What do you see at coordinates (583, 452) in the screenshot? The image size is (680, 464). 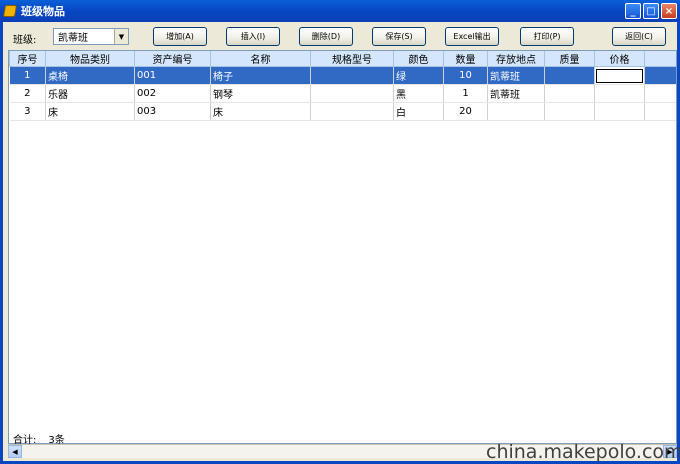 I see `watermark: china.makepolo.com` at bounding box center [583, 452].